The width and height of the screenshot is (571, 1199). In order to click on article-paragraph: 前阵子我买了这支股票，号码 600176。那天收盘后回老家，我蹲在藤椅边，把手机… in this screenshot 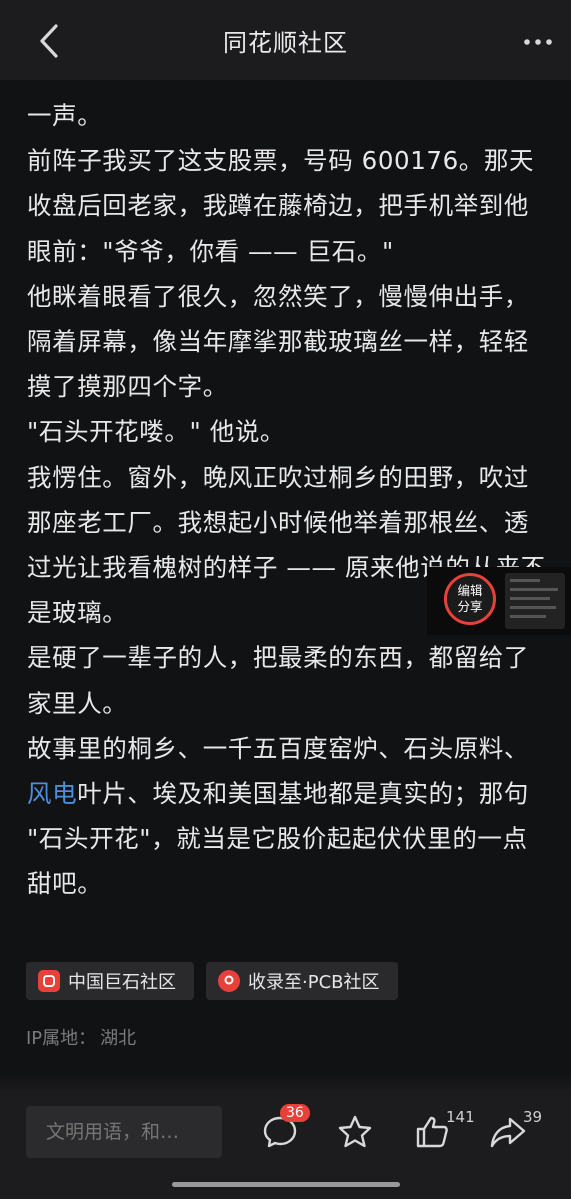, I will do `click(281, 206)`.